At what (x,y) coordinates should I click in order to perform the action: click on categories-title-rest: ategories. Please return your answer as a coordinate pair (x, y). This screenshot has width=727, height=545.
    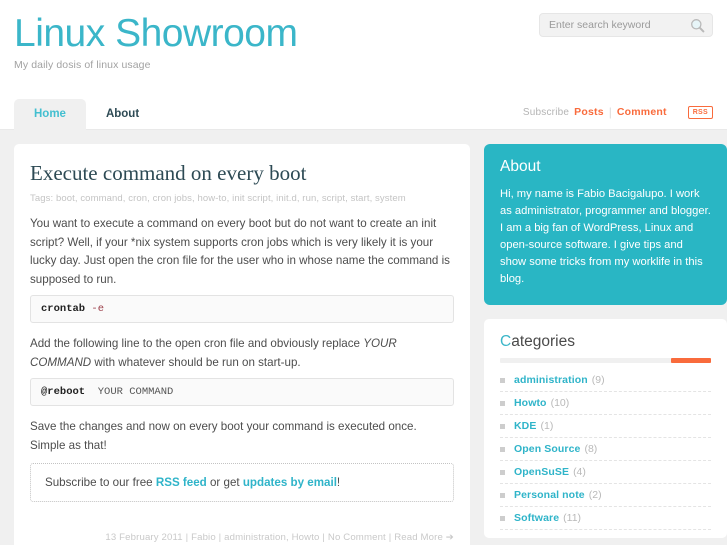
    Looking at the image, I should click on (543, 341).